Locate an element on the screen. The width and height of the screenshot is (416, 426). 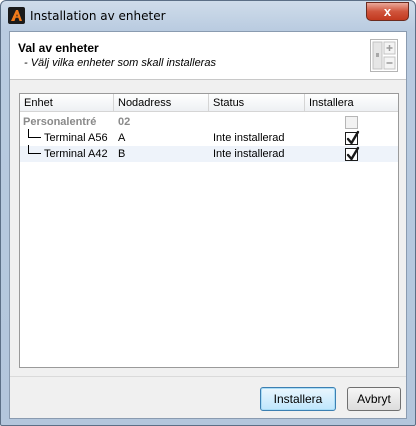
node-address: B is located at coordinates (122, 154).